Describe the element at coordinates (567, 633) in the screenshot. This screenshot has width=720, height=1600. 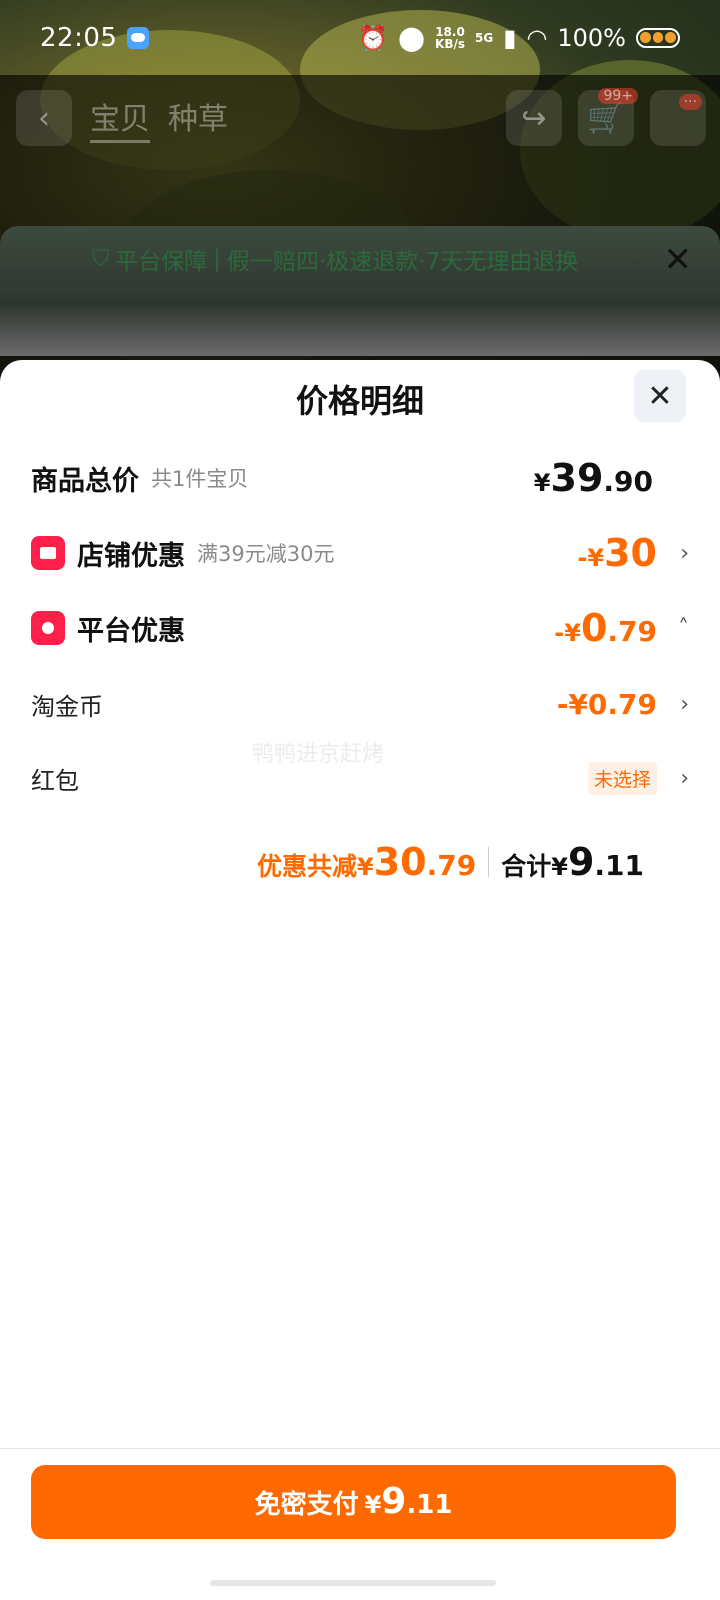
I see `platform-prefix: -¥` at that location.